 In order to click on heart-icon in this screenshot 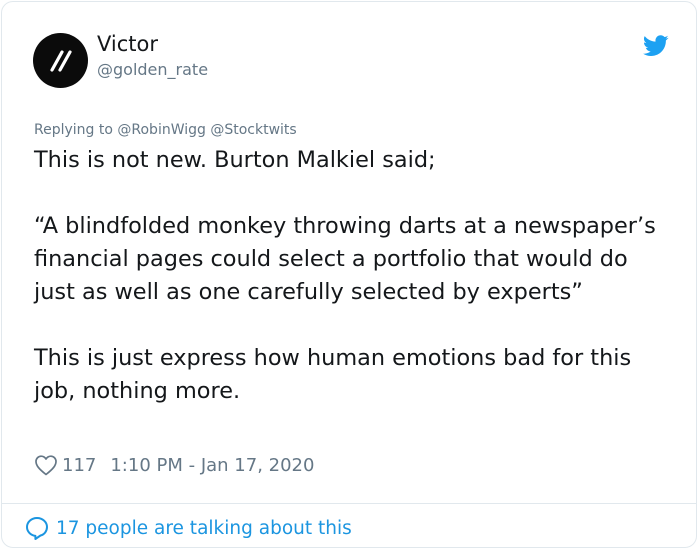, I will do `click(46, 465)`.